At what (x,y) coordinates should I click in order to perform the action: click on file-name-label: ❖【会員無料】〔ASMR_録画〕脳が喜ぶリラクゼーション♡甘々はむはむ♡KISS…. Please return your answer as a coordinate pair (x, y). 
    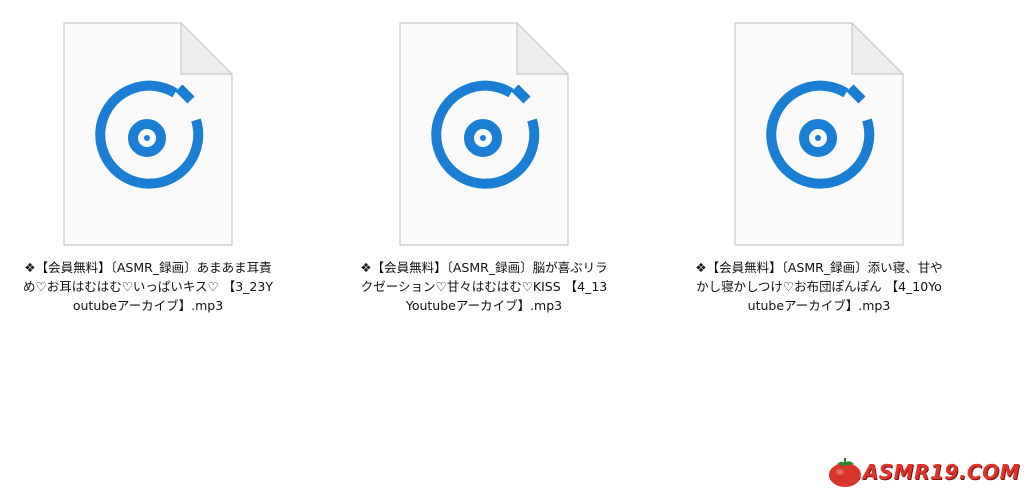
    Looking at the image, I should click on (484, 286).